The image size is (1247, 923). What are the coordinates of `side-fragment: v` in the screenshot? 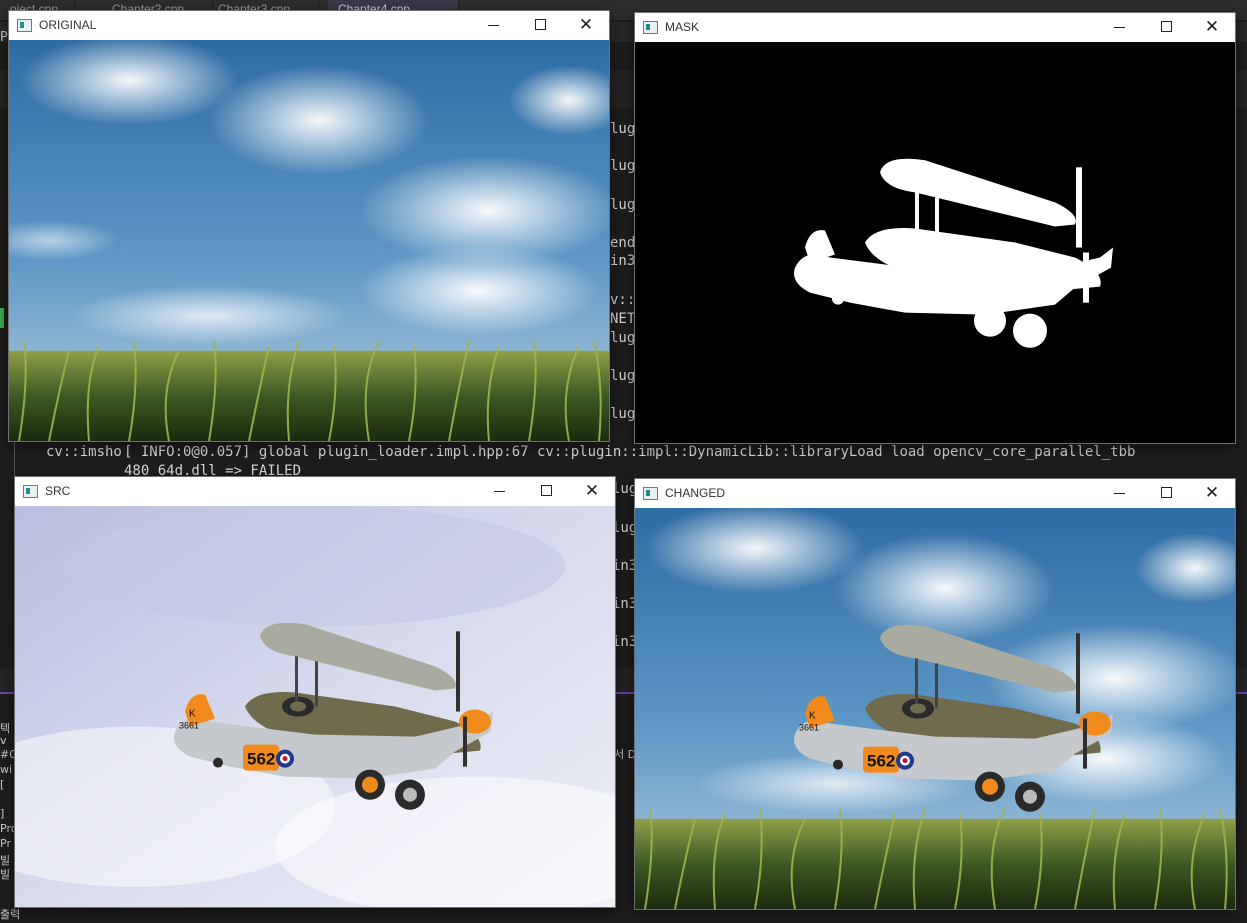 It's located at (3, 740).